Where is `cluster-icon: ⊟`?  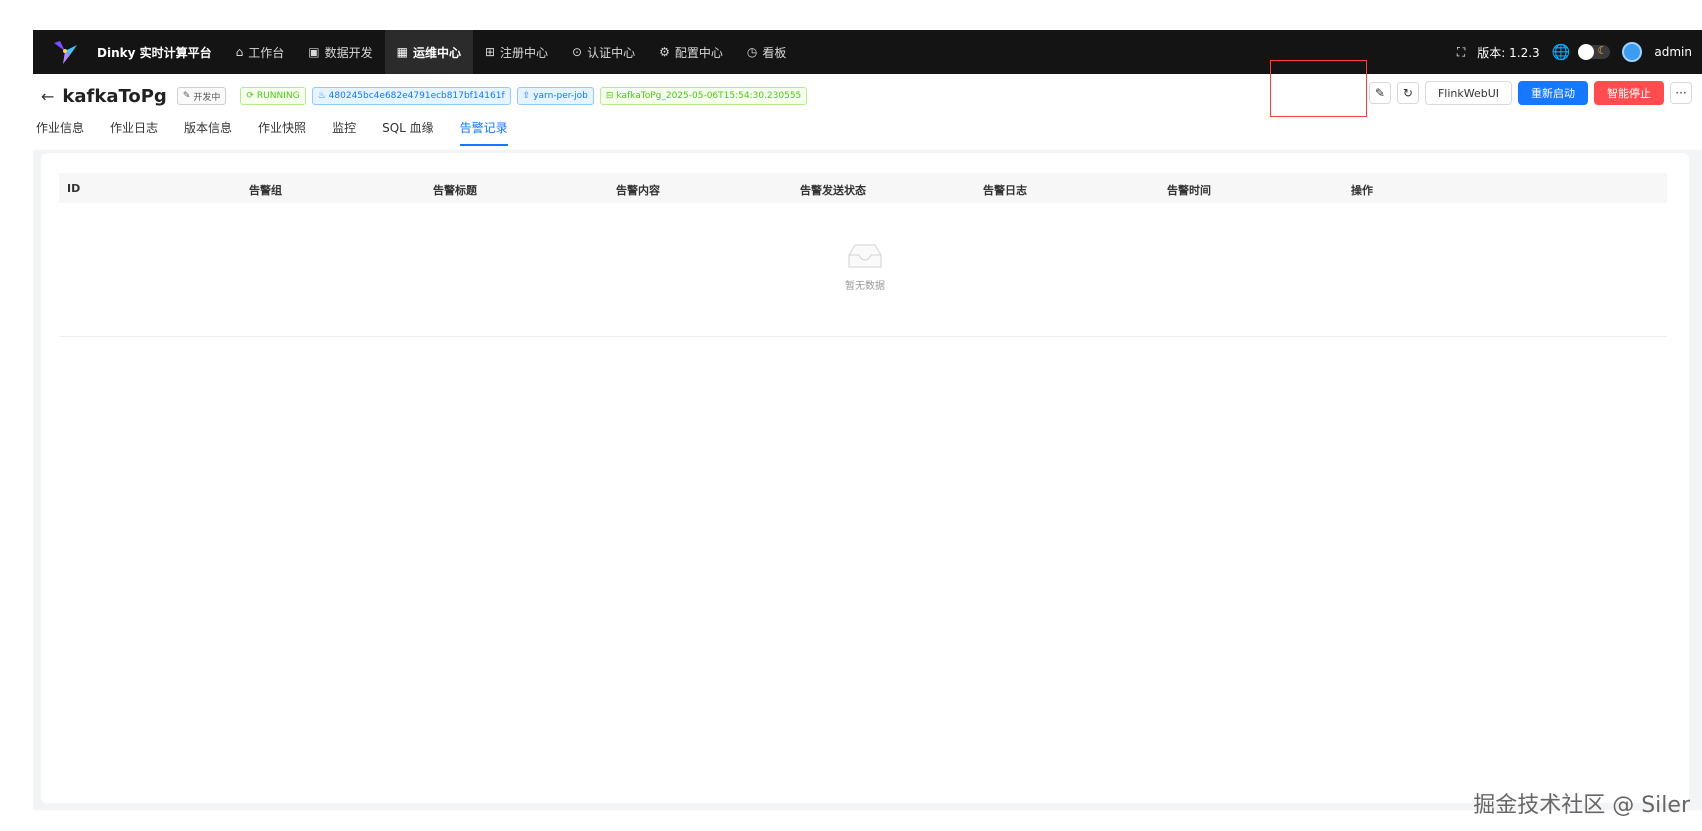 cluster-icon: ⊟ is located at coordinates (609, 96).